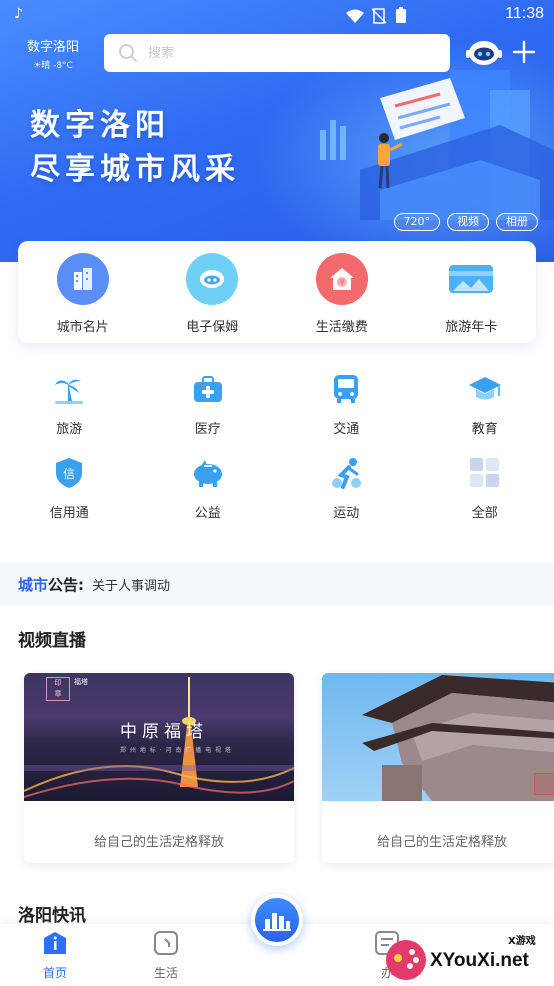  What do you see at coordinates (54, 973) in the screenshot?
I see `tab-label: 首页` at bounding box center [54, 973].